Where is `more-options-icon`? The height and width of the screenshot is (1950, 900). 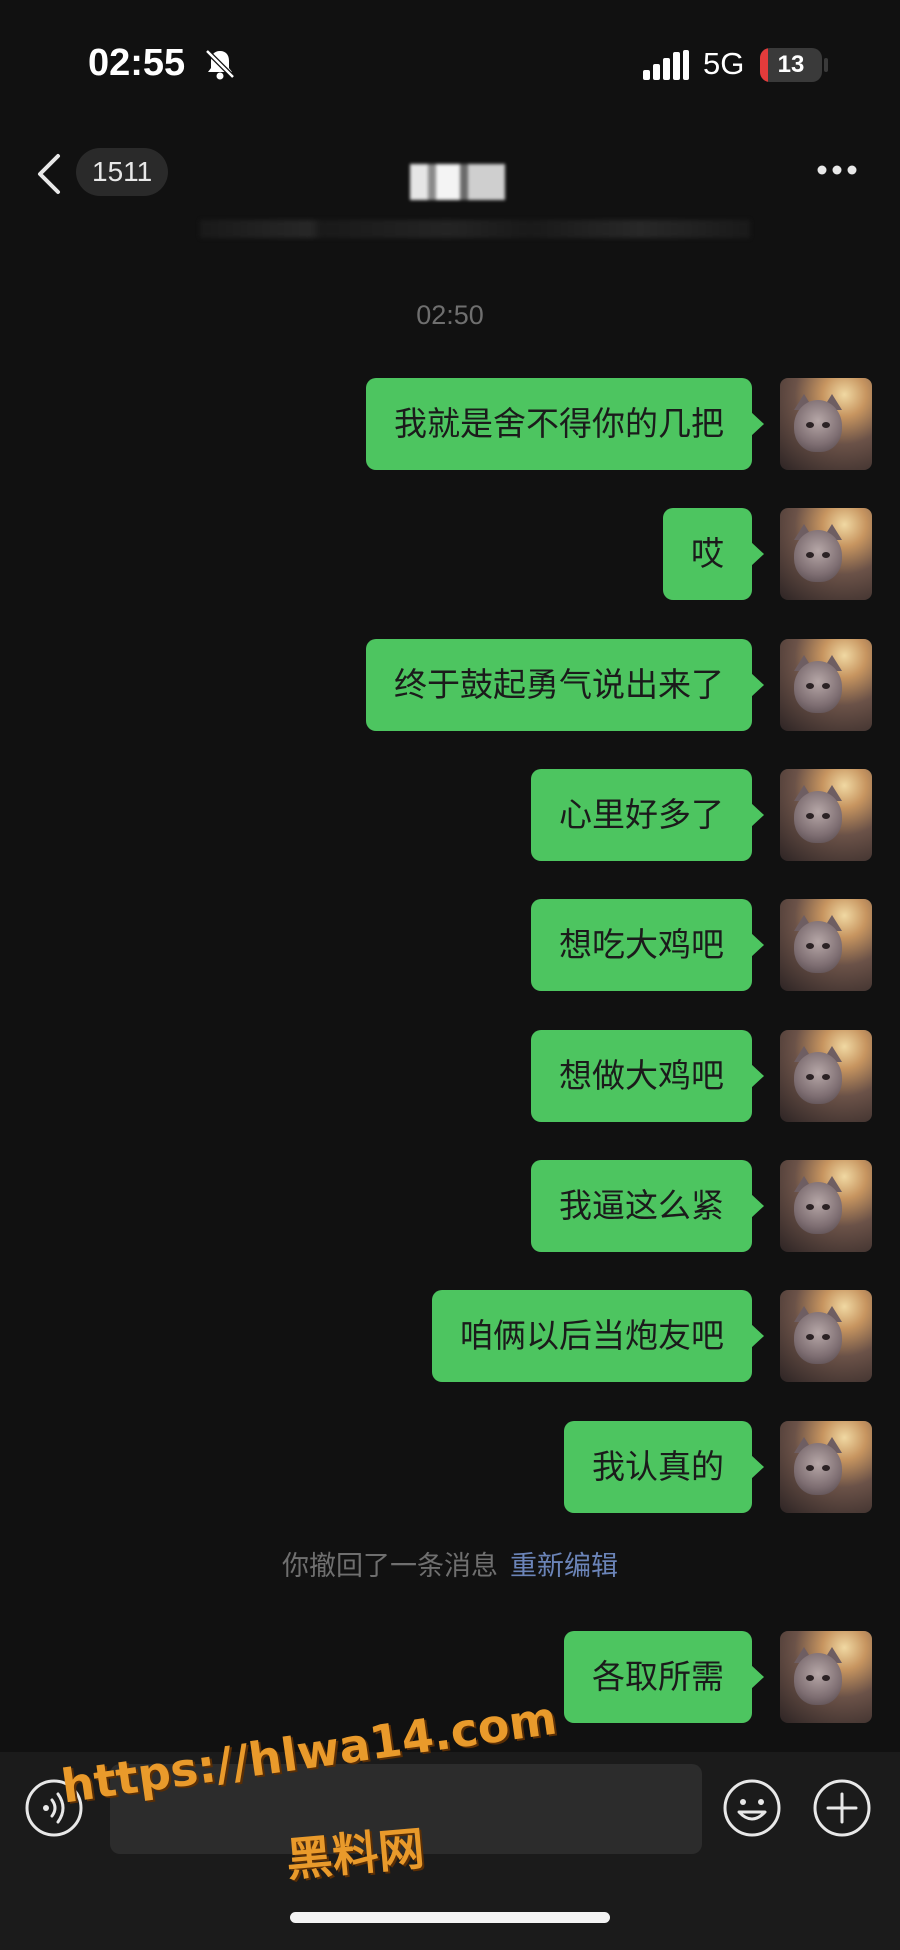 more-options-icon is located at coordinates (837, 170).